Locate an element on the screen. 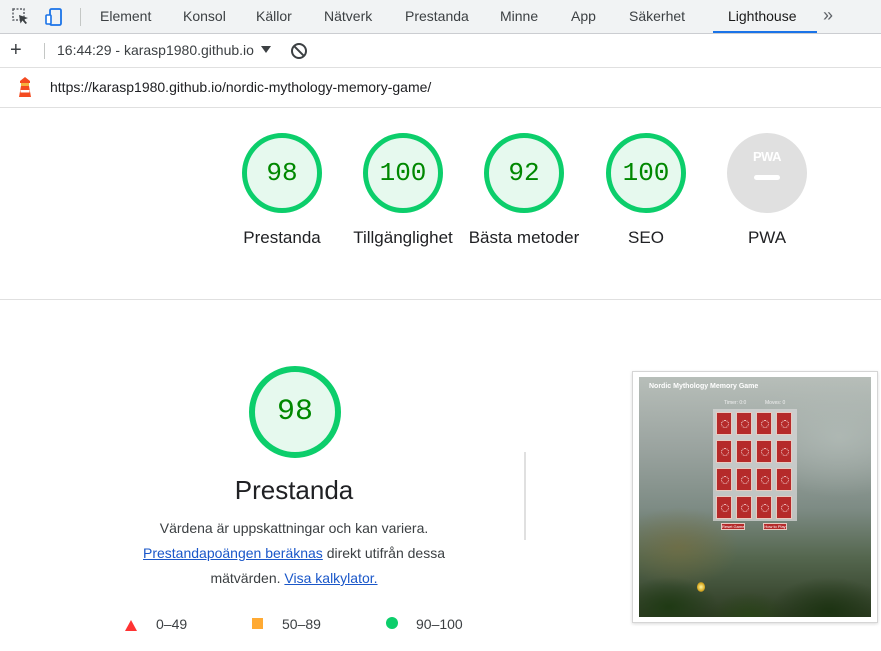  block-icon is located at coordinates (299, 53).